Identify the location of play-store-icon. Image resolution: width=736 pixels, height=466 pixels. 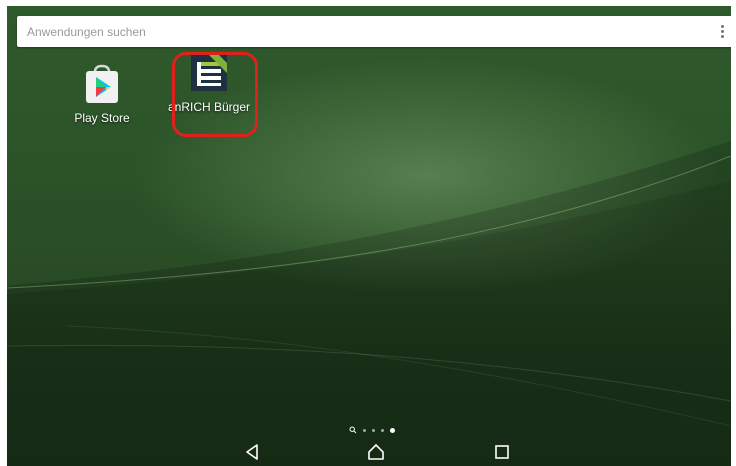
(102, 83).